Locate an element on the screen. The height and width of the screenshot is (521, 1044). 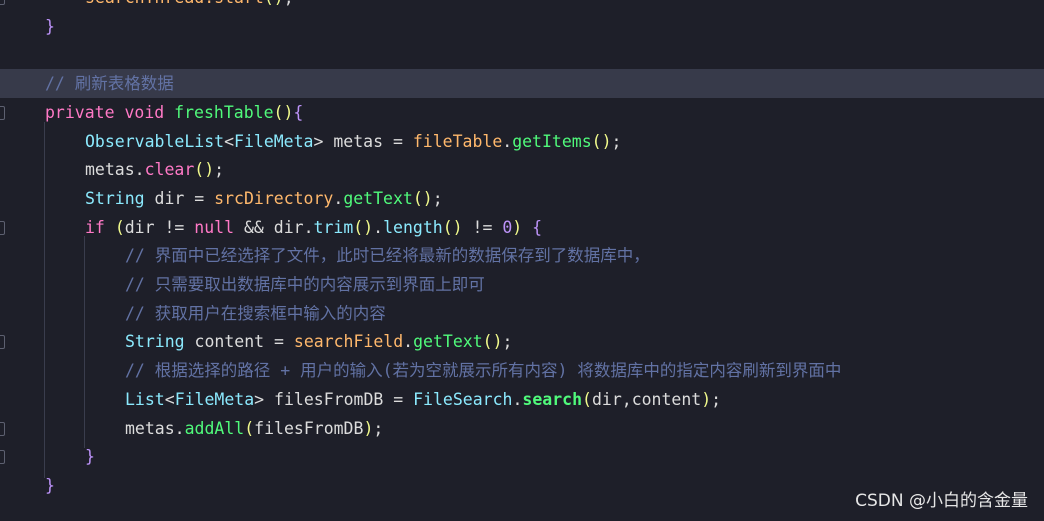
code-token: srcDirectory is located at coordinates (274, 198).